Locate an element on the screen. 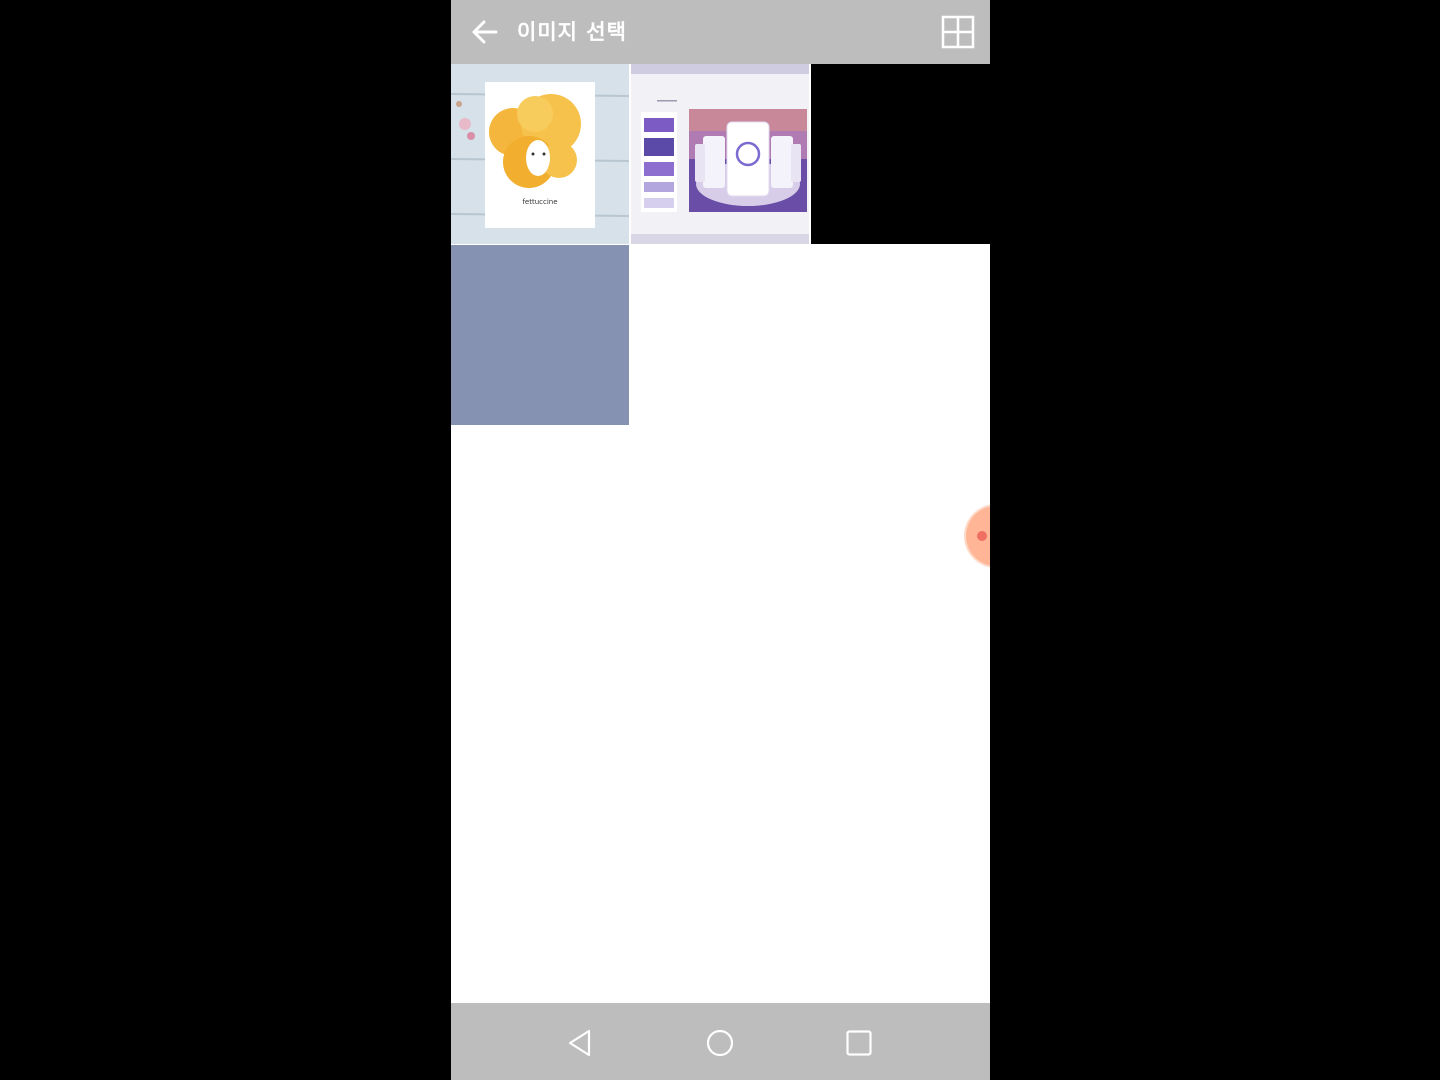 The width and height of the screenshot is (1440, 1080). back-button is located at coordinates (485, 32).